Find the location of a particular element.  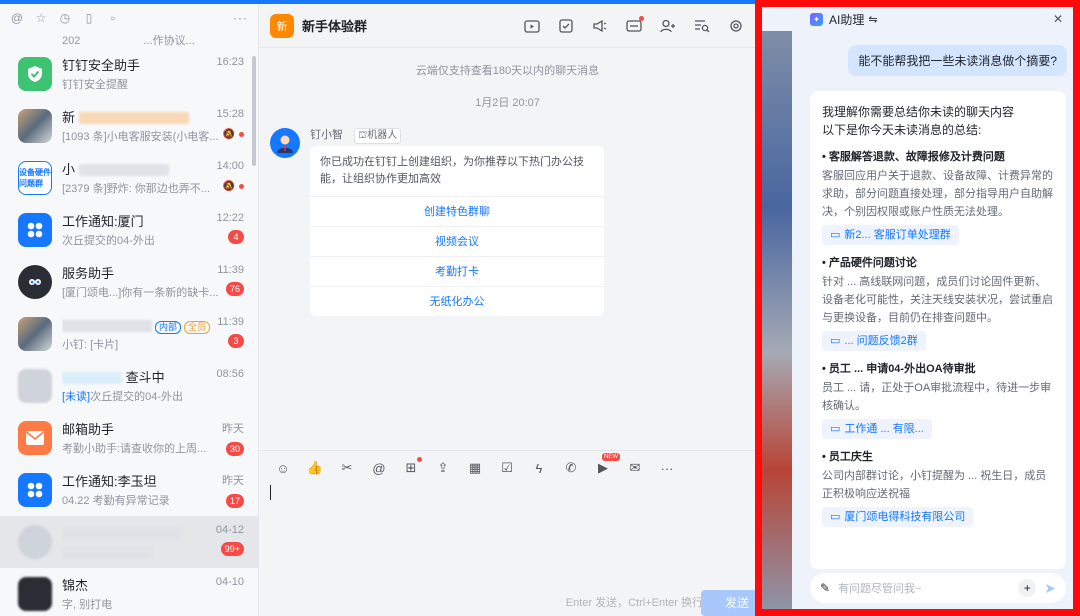

partial-left: 202 is located at coordinates (71, 41).